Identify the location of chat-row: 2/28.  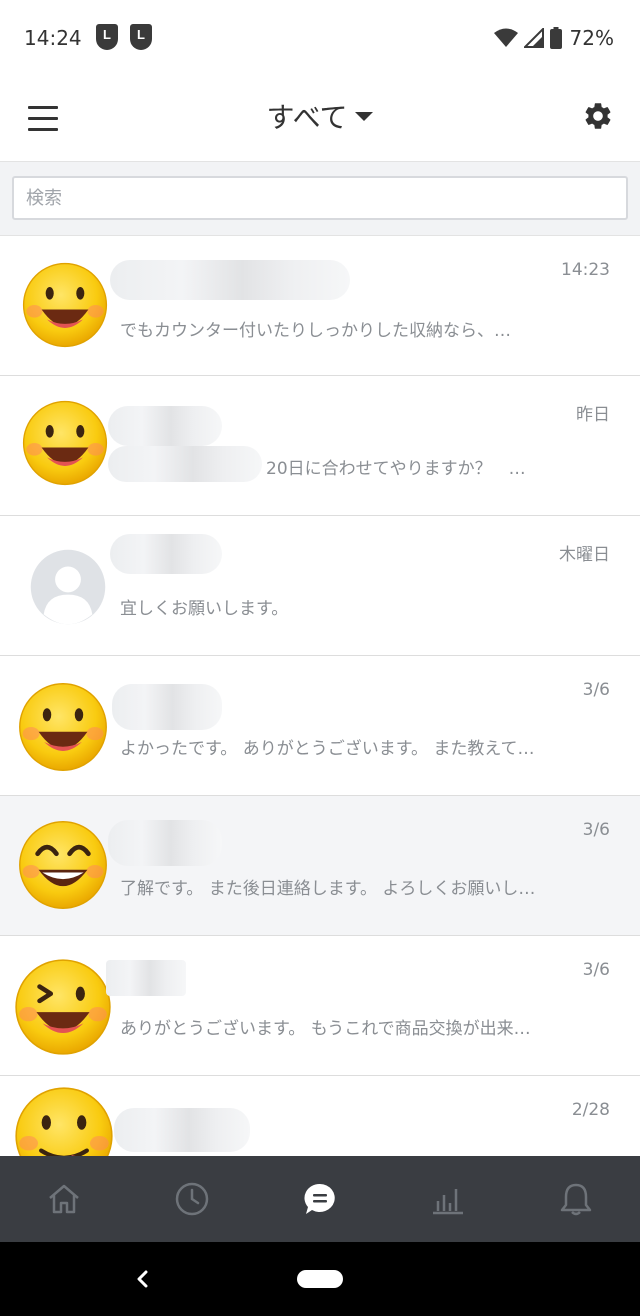
(320, 1116).